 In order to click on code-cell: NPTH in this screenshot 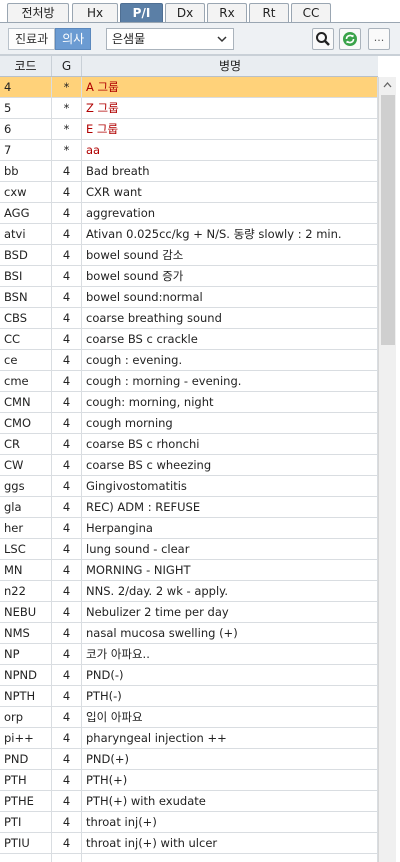, I will do `click(26, 696)`.